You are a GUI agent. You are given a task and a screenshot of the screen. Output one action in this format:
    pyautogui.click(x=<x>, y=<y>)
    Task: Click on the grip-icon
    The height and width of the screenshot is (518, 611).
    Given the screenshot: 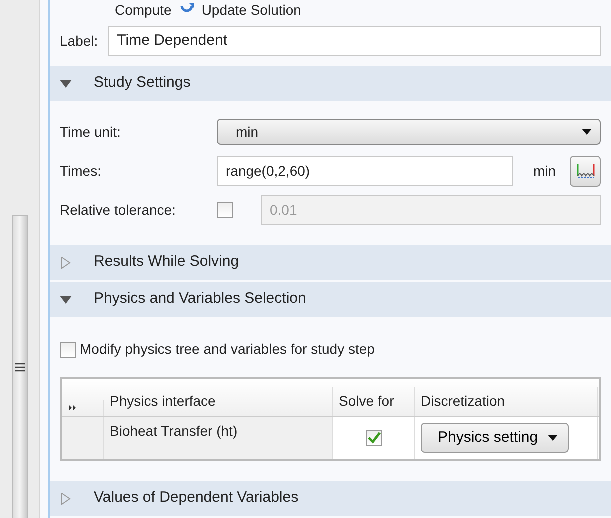 What is the action you would take?
    pyautogui.click(x=19, y=367)
    